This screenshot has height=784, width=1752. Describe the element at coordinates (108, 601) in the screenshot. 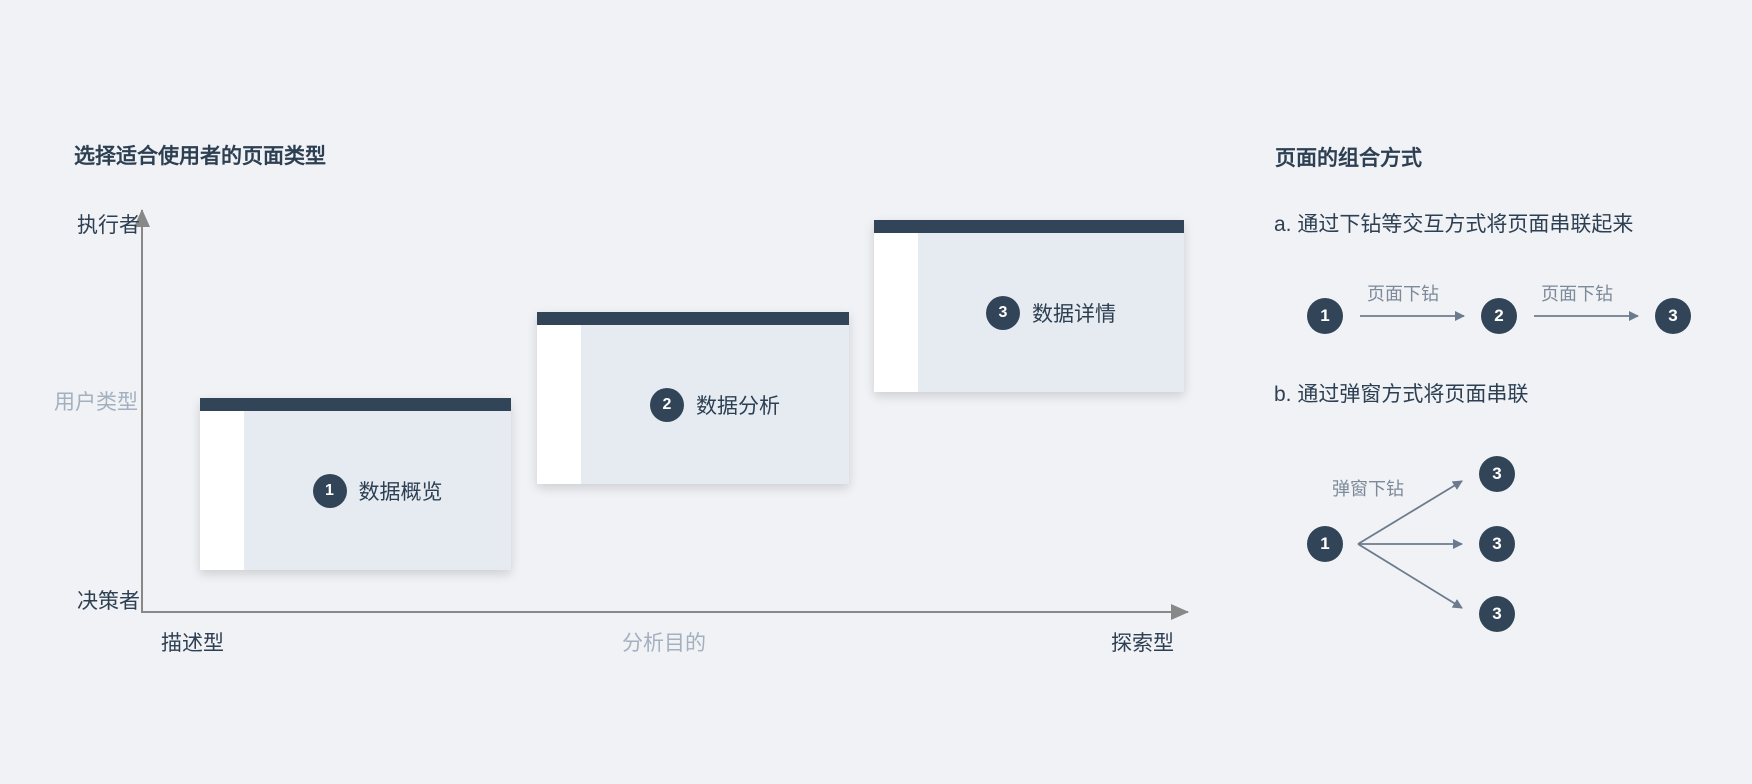

I see `y-axis-bottom-label: 决策者` at that location.